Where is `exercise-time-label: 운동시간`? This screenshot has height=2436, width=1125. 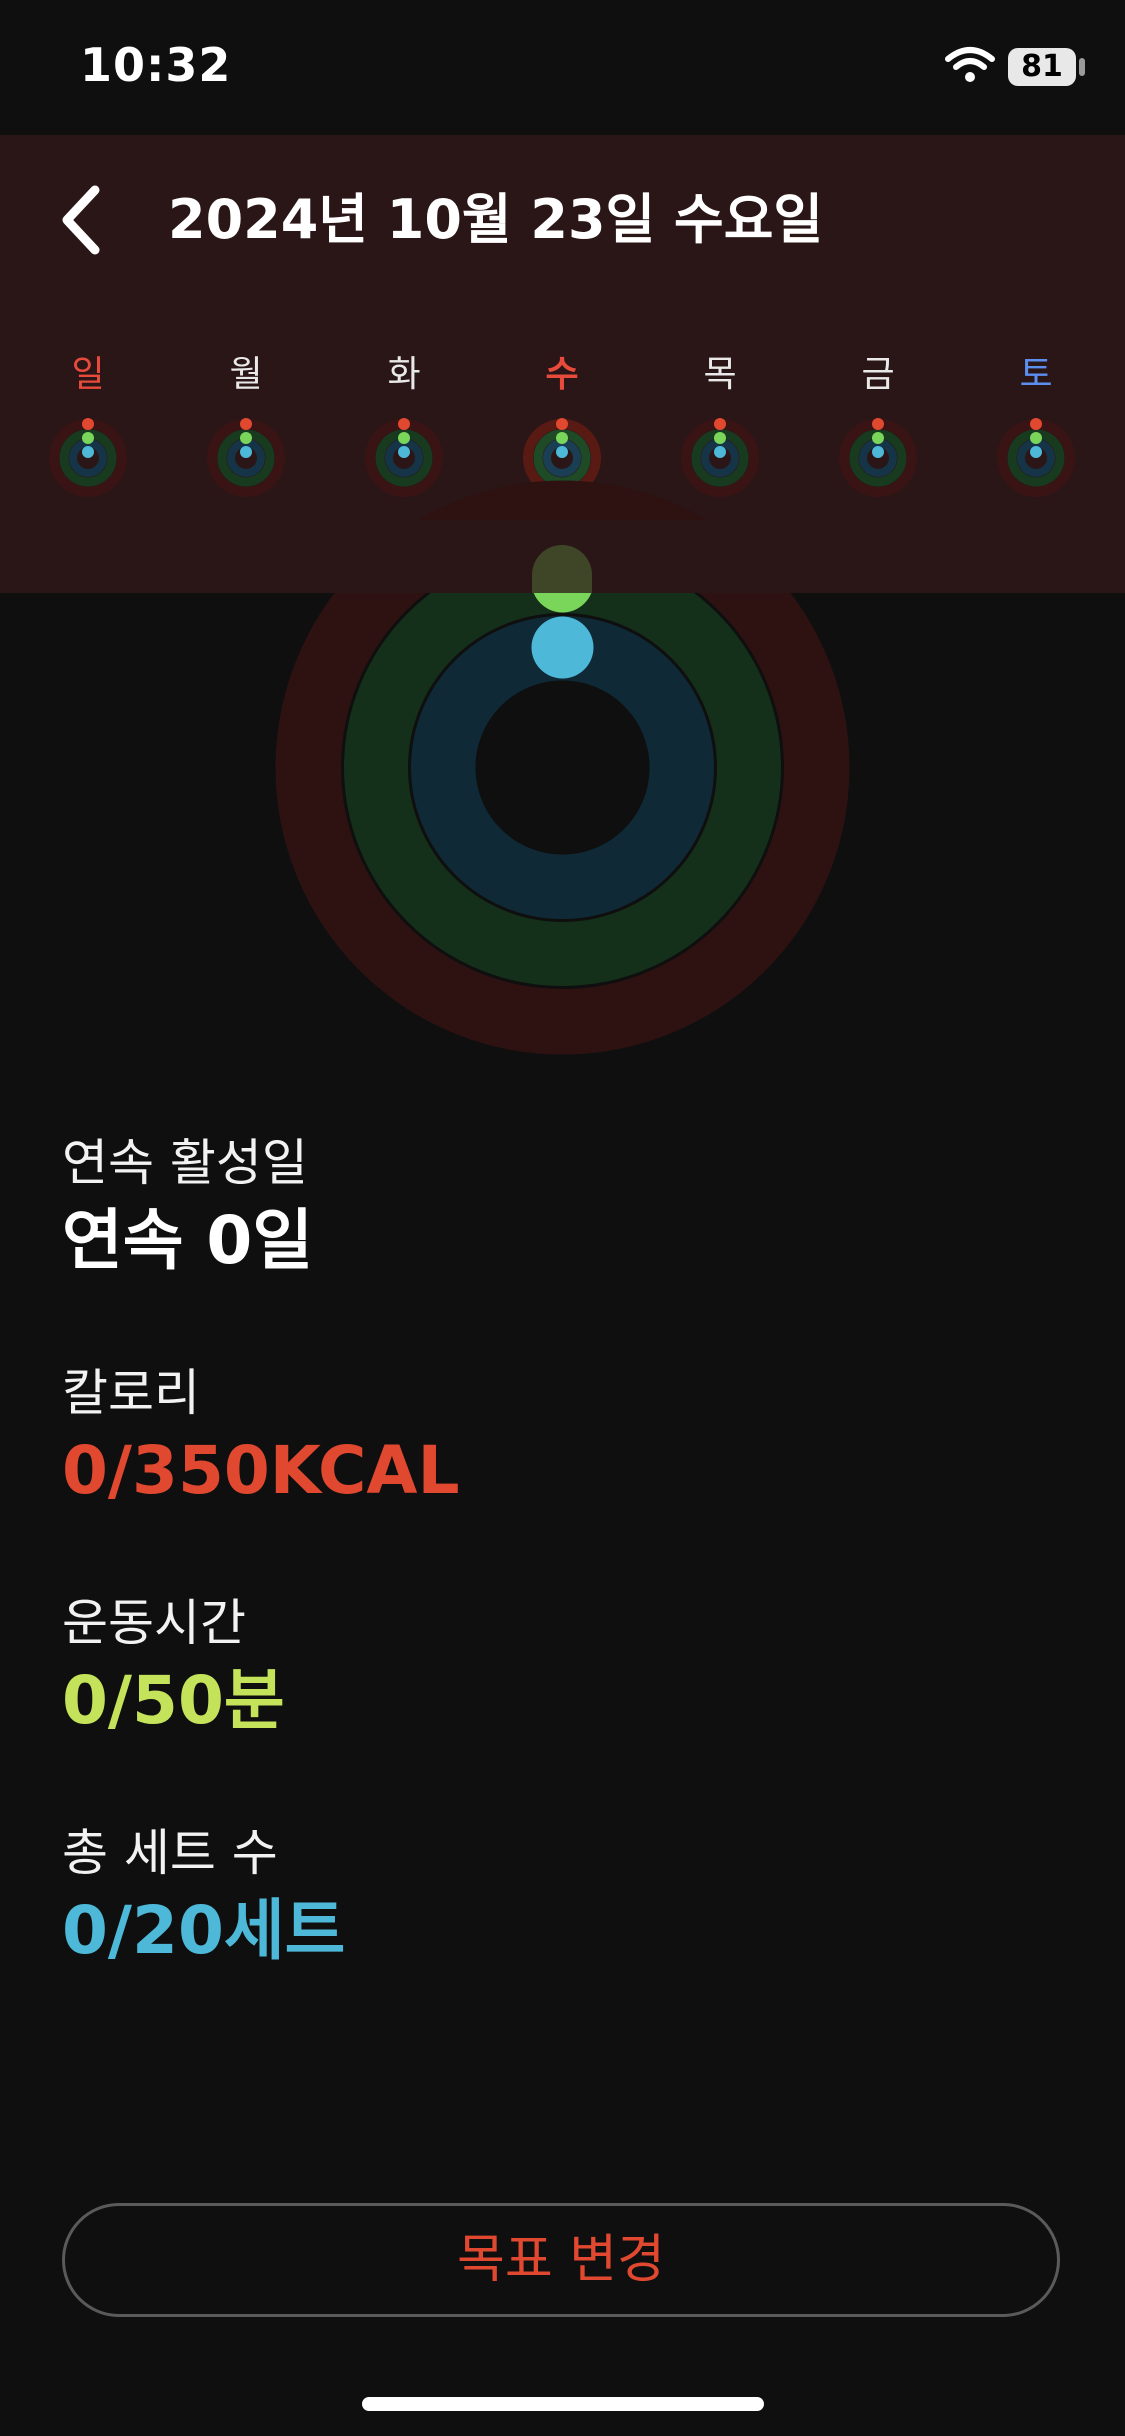
exercise-time-label: 운동시간 is located at coordinates (154, 1623).